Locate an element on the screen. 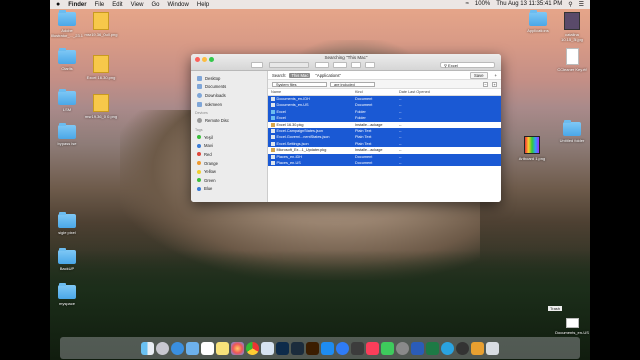  downloads-icon is located at coordinates (199, 95).